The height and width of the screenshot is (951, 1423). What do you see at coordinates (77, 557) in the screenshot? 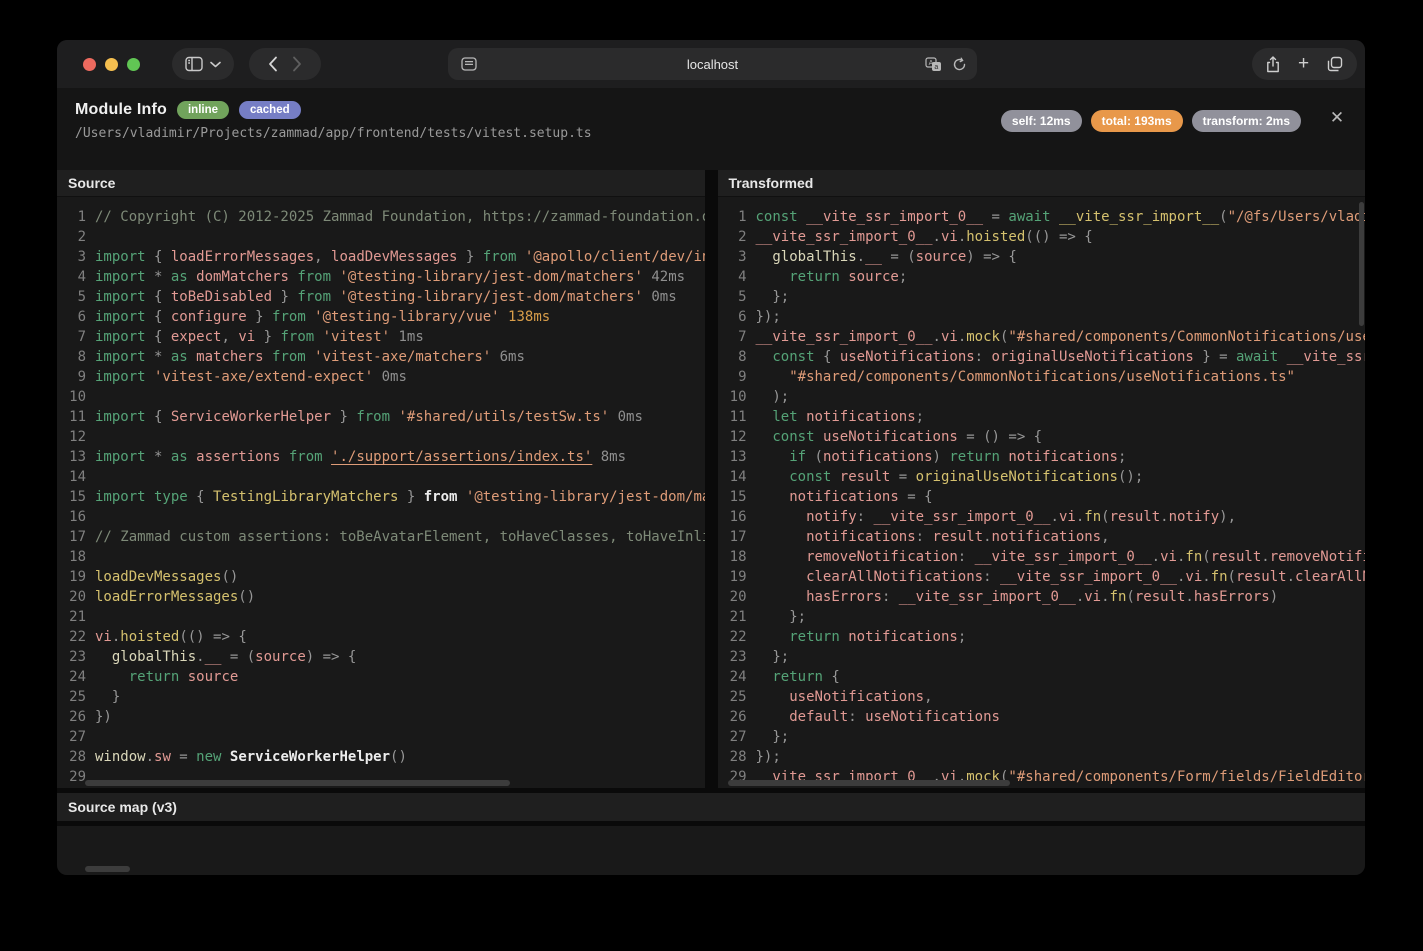
I see `line-number: 18` at bounding box center [77, 557].